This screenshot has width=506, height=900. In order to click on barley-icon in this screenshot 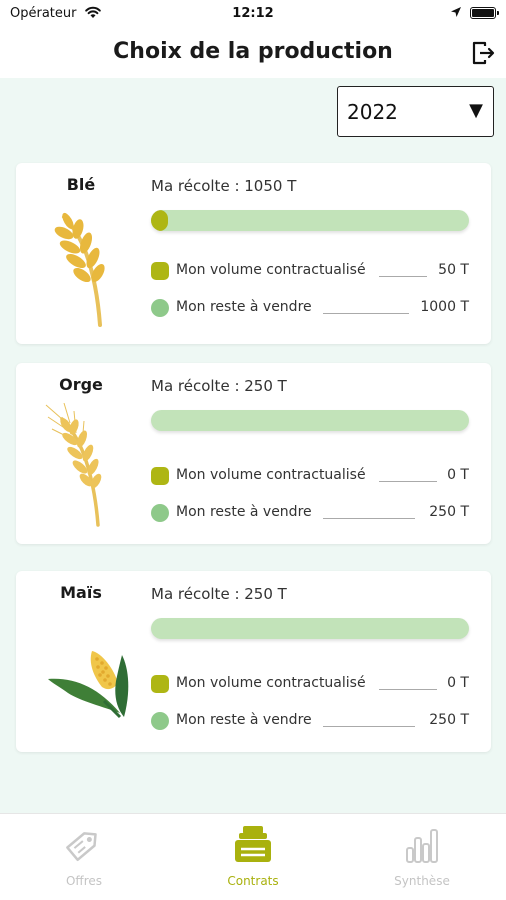, I will do `click(73, 465)`.